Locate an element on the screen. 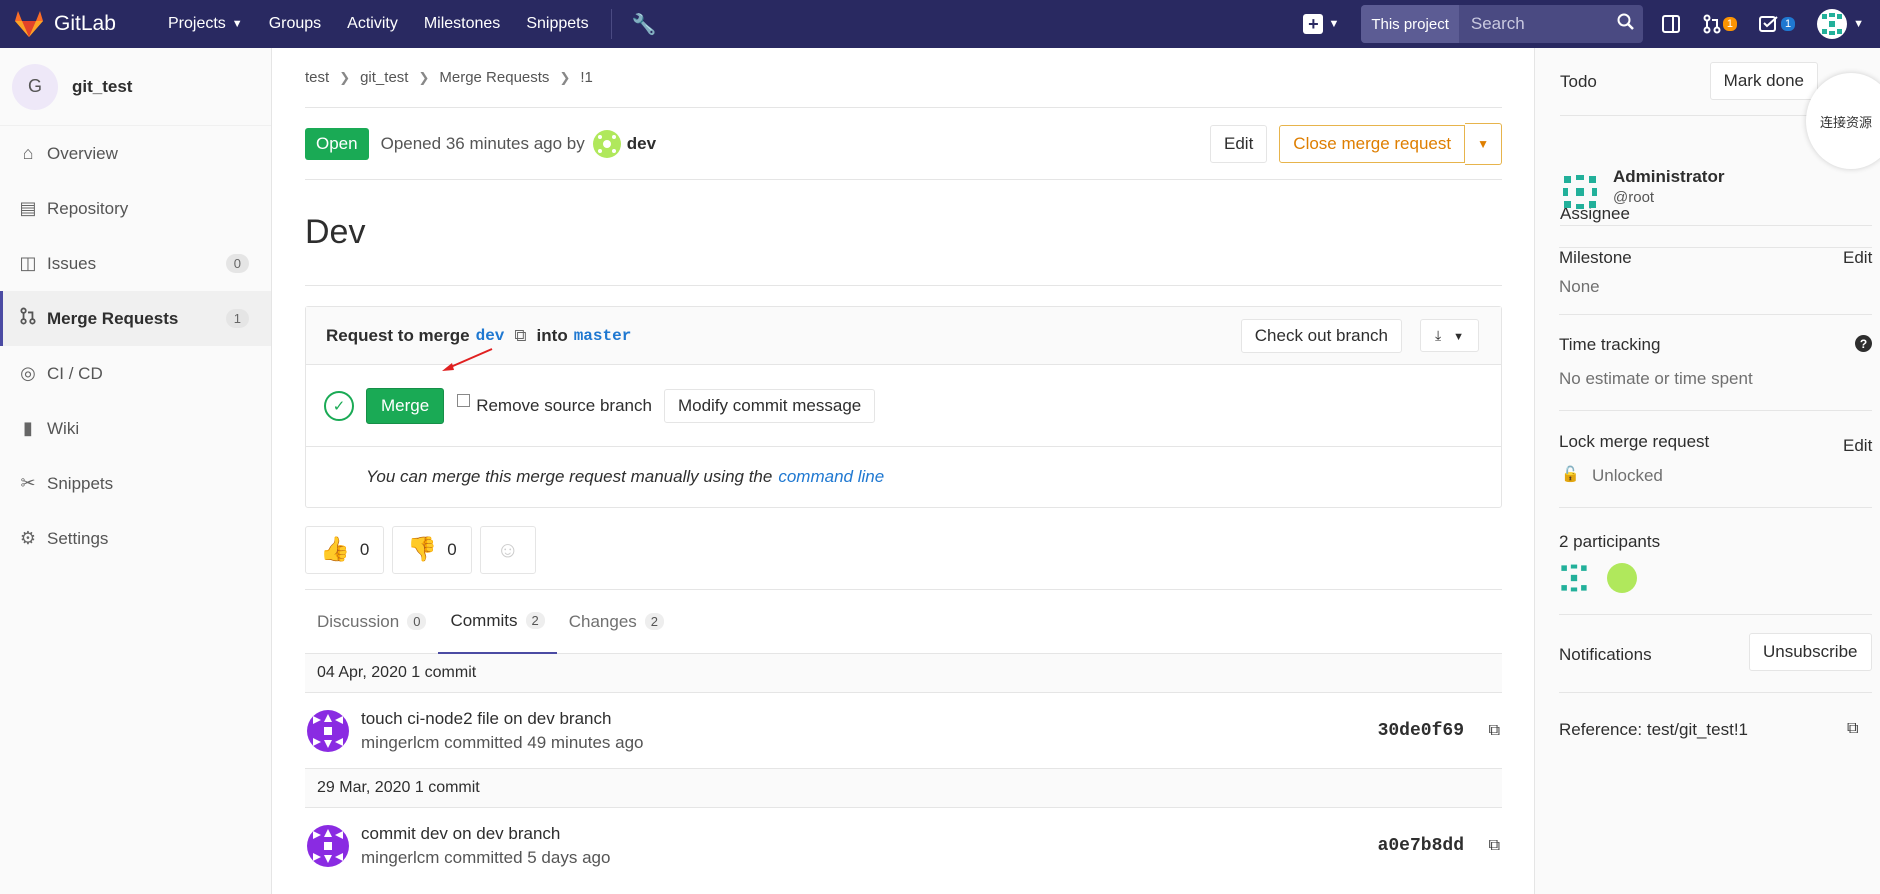 The width and height of the screenshot is (1880, 894). merge-button: Merge is located at coordinates (405, 405).